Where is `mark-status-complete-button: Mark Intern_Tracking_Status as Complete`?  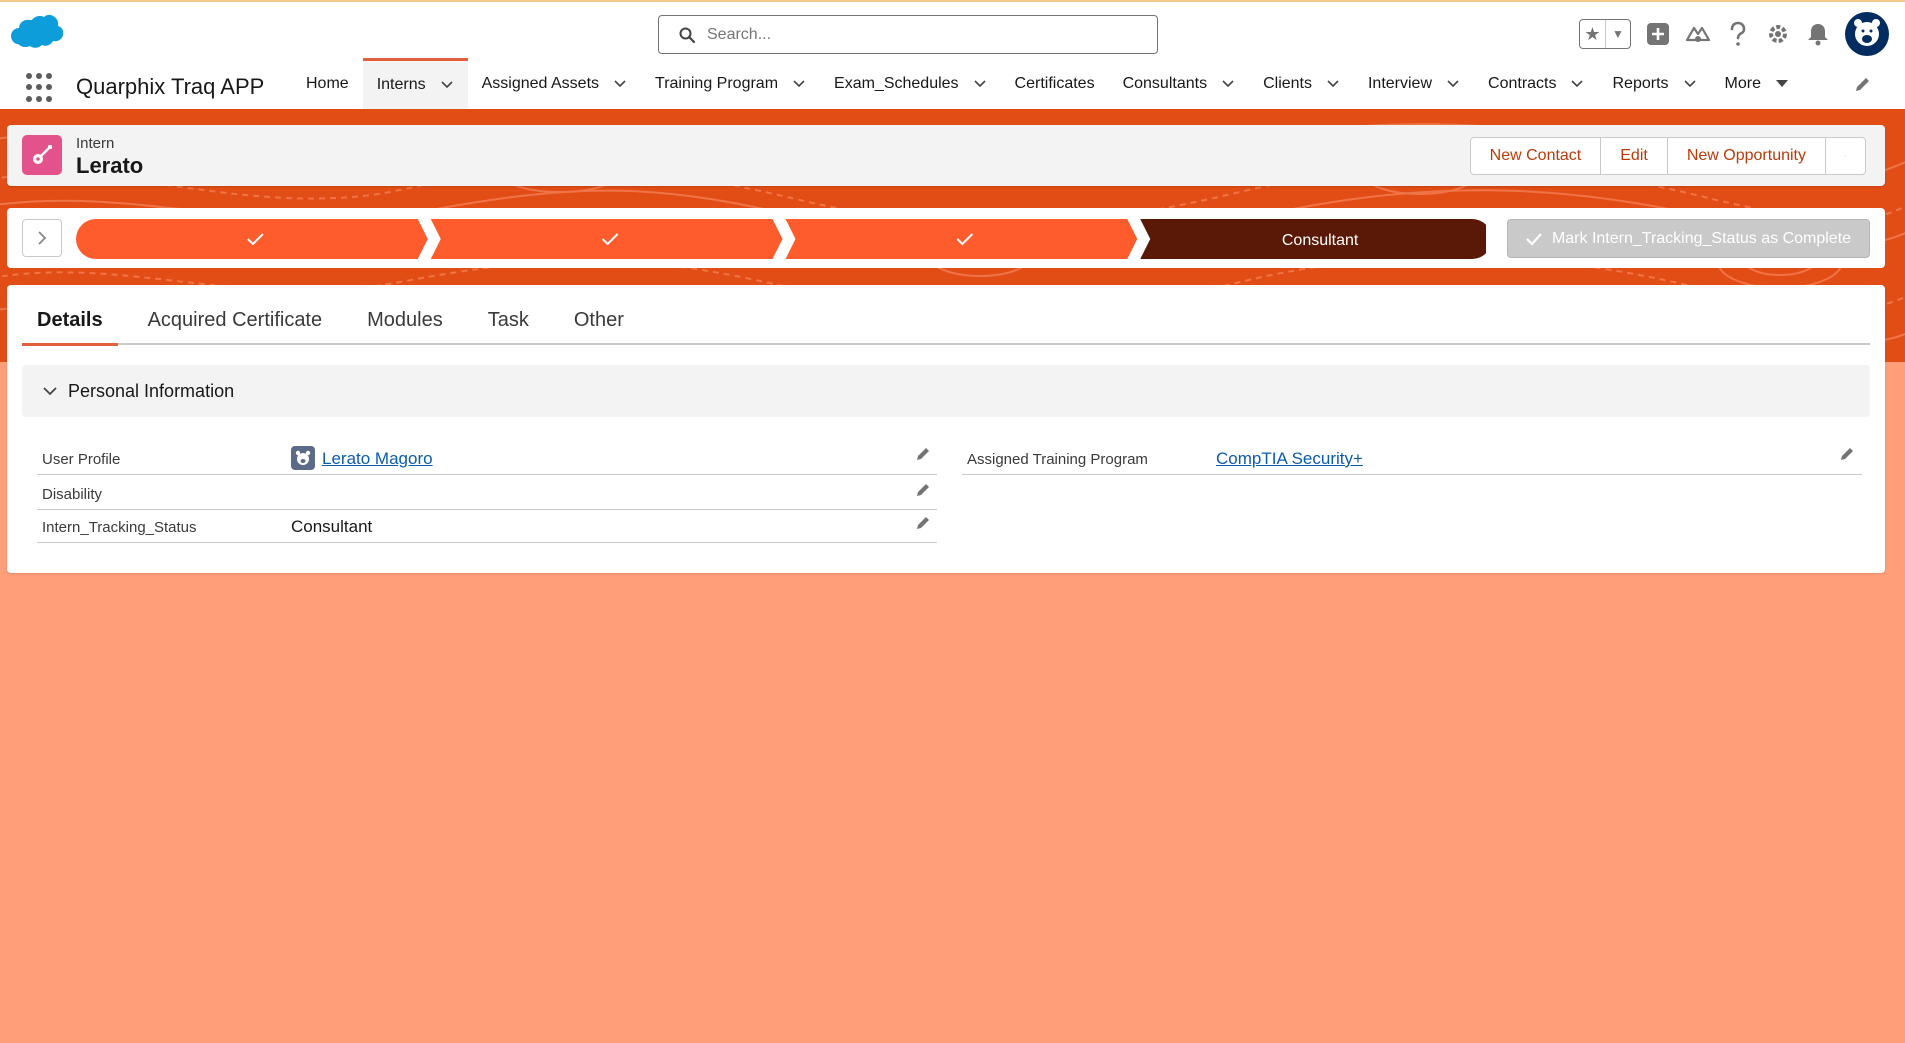 mark-status-complete-button: Mark Intern_Tracking_Status as Complete is located at coordinates (1688, 238).